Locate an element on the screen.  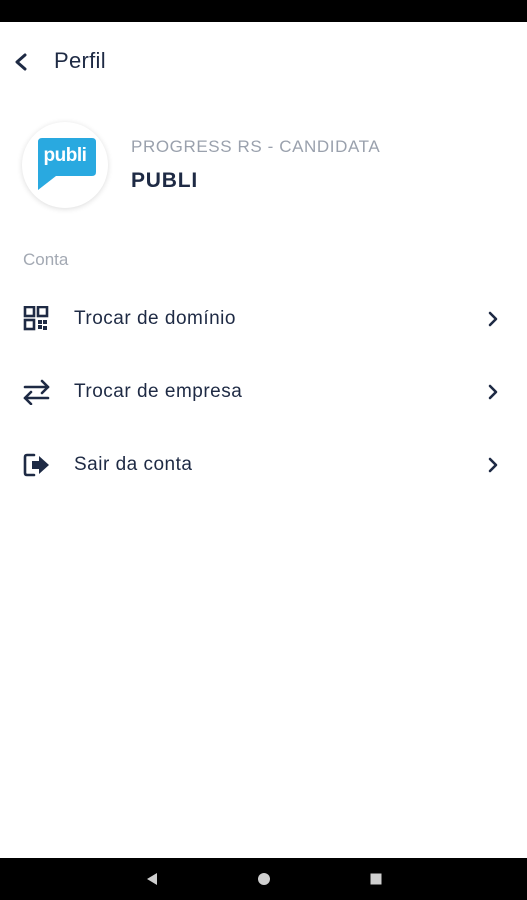
menu-item-label: Trocar de domínio is located at coordinates (155, 318).